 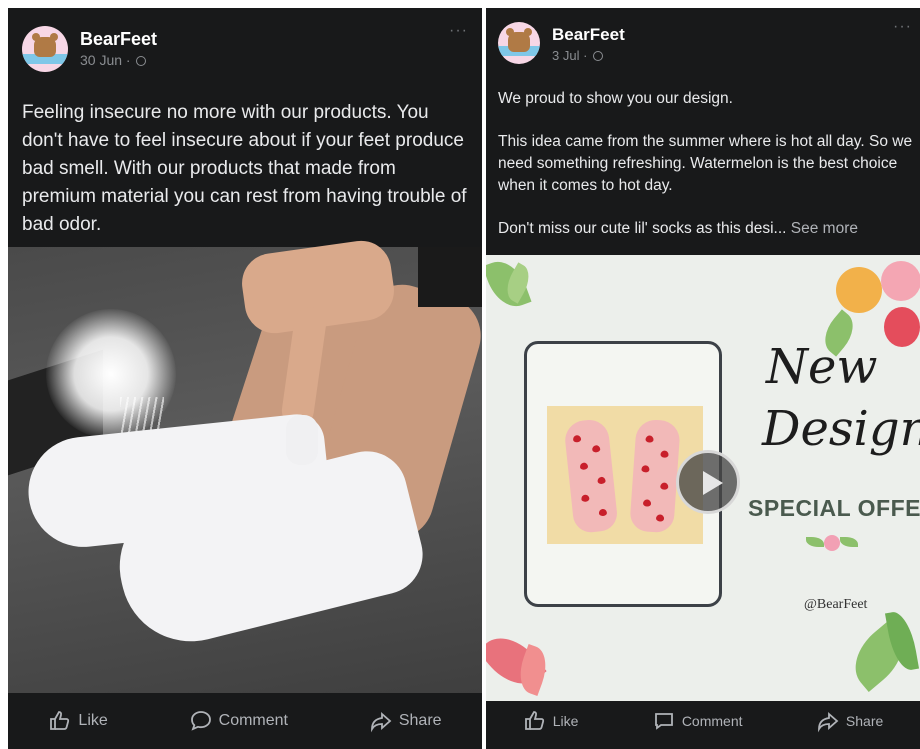 I want to click on play-icon, so click(x=708, y=482).